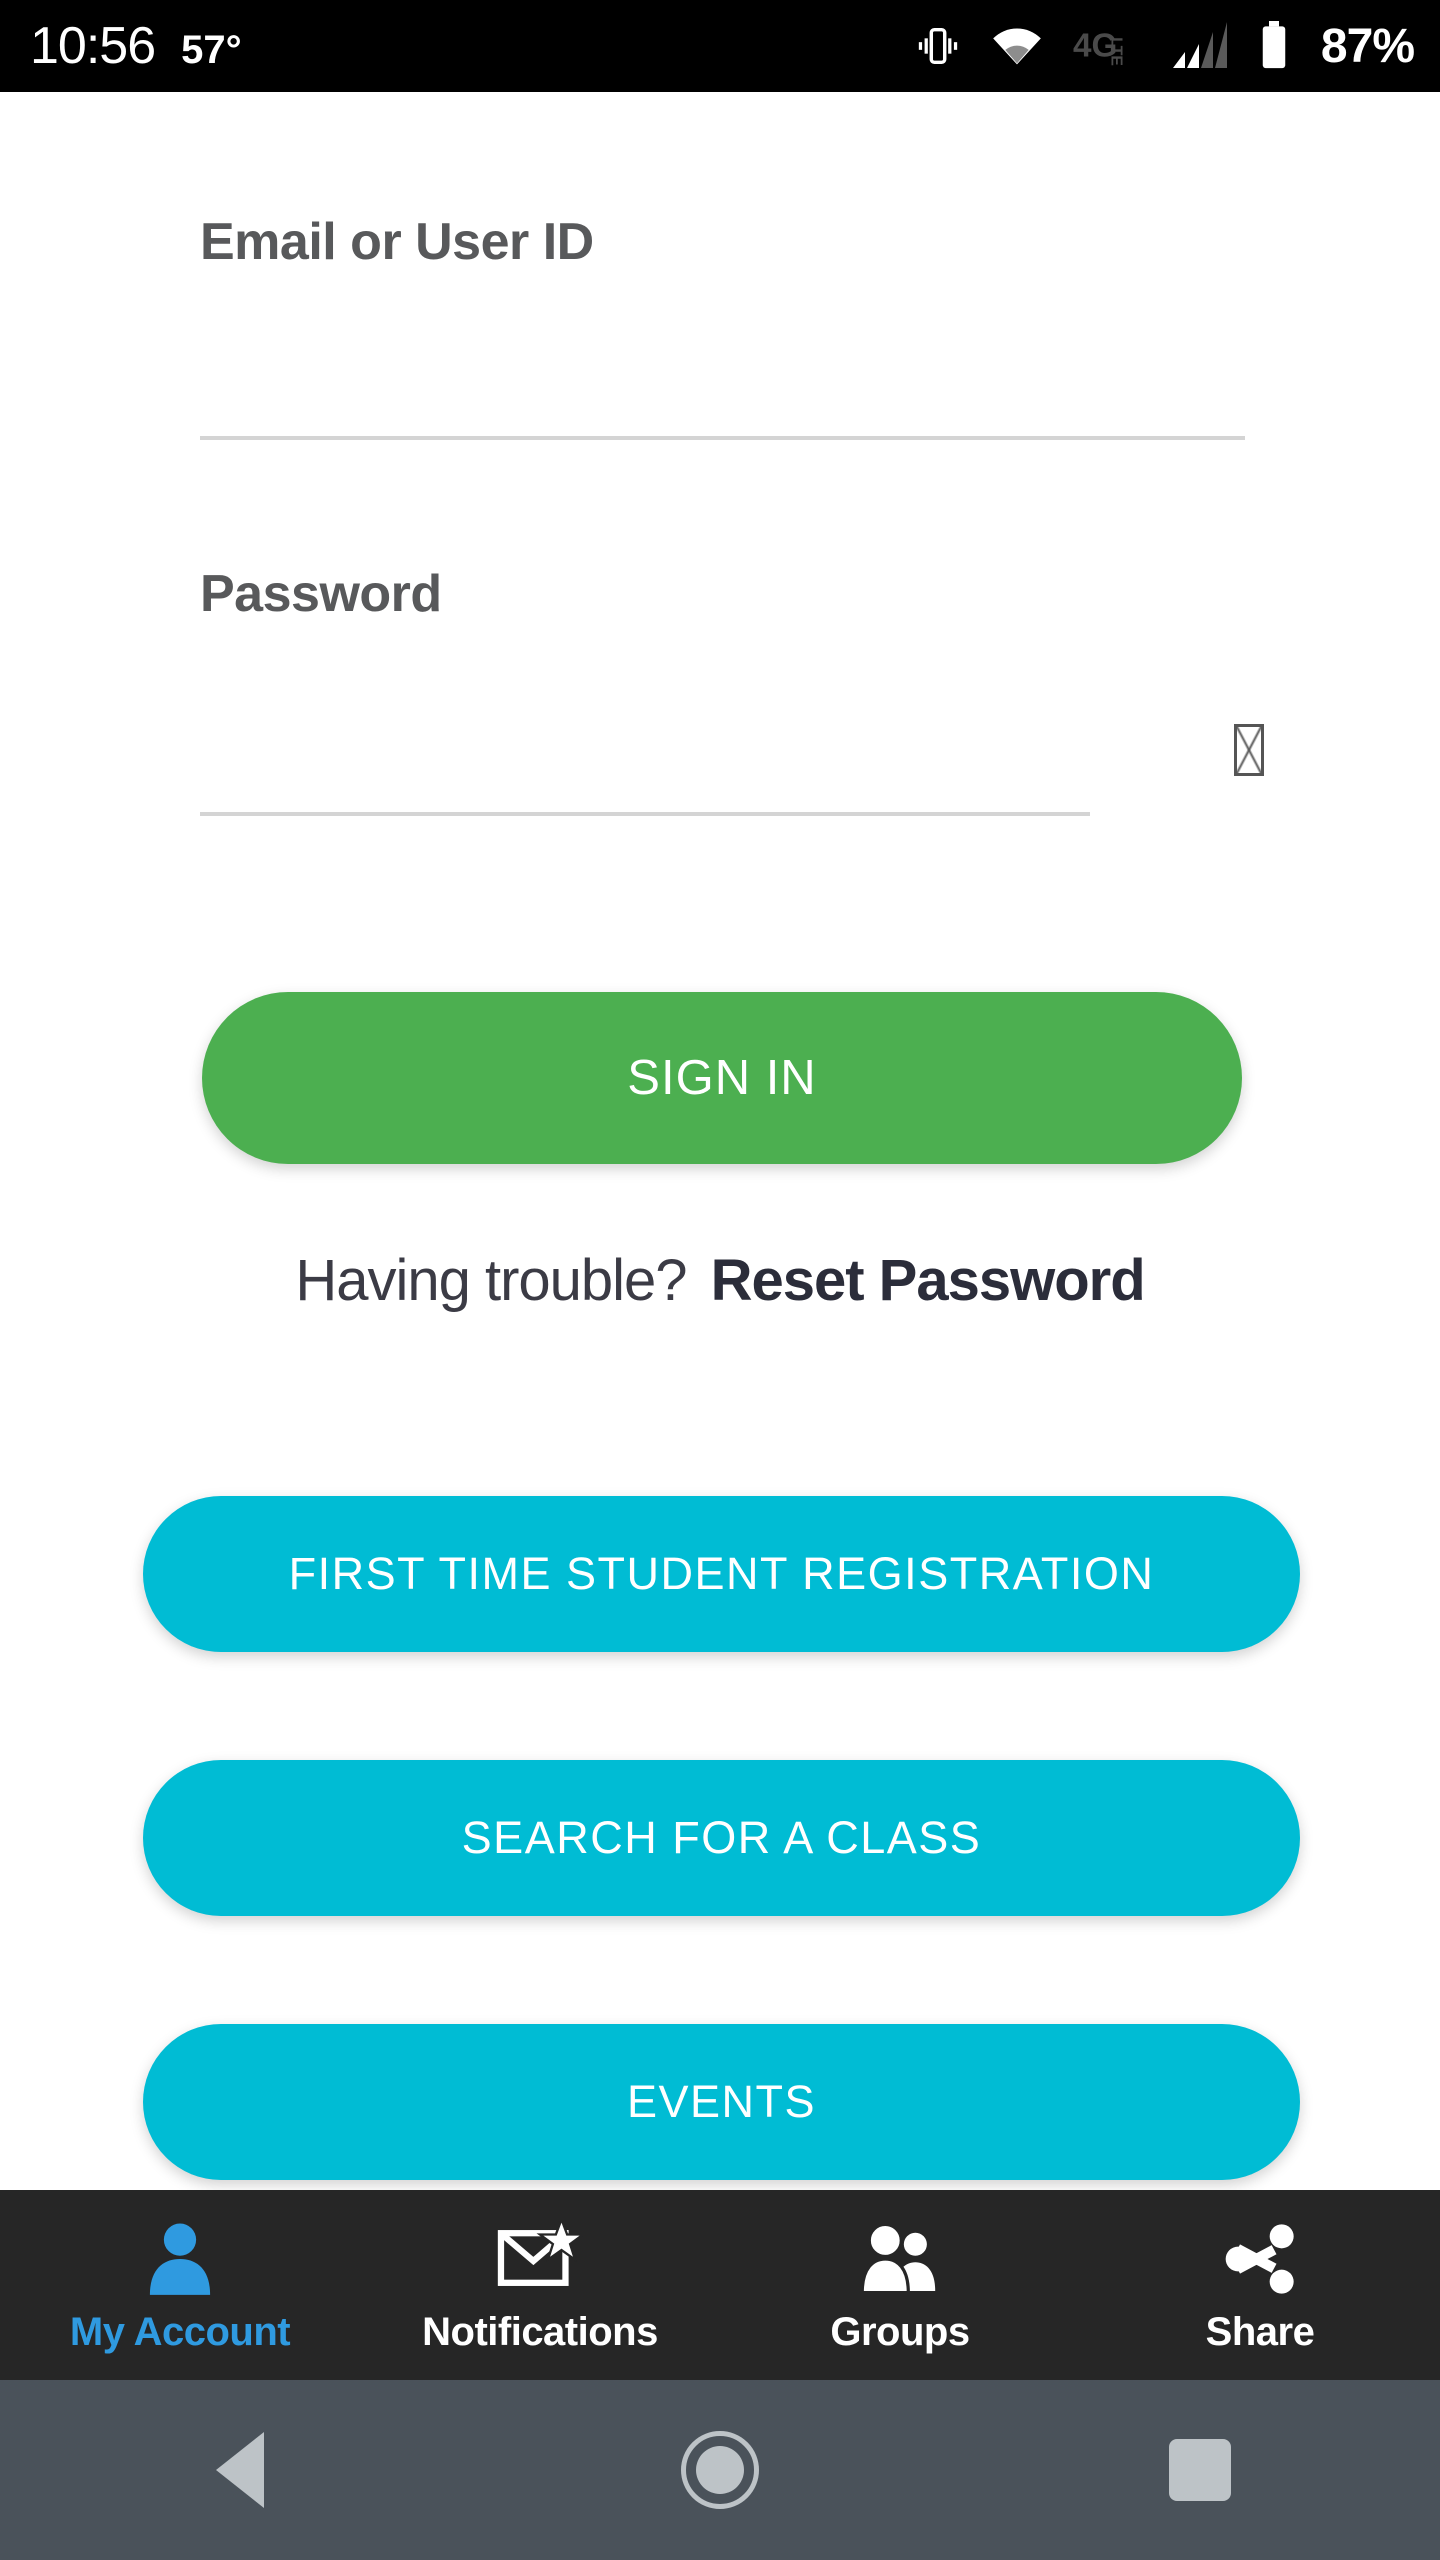 The height and width of the screenshot is (2560, 1440). I want to click on system-recents-button, so click(1200, 2470).